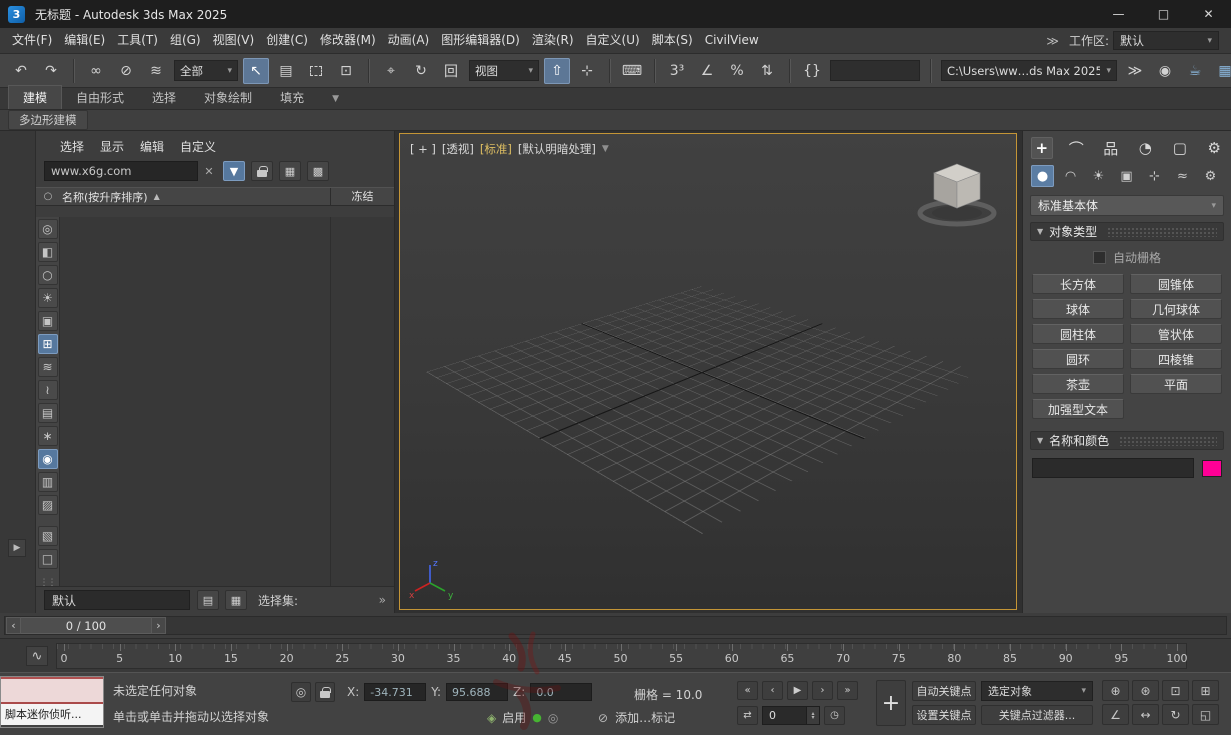 The width and height of the screenshot is (1231, 735). Describe the element at coordinates (32, 40) in the screenshot. I see `menu-item: 文件(F)` at that location.